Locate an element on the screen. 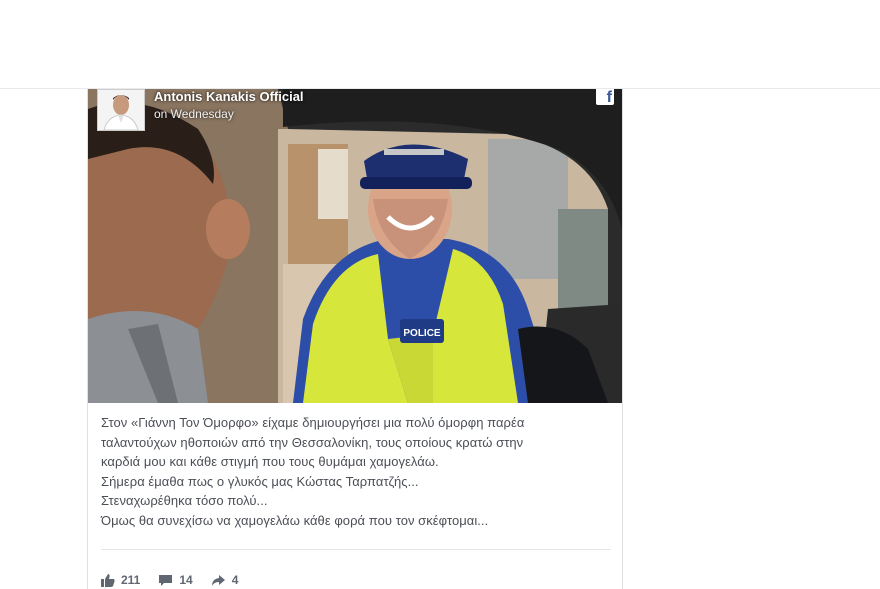 This screenshot has height=589, width=880. post-timestamp: on Wednesday is located at coordinates (229, 114).